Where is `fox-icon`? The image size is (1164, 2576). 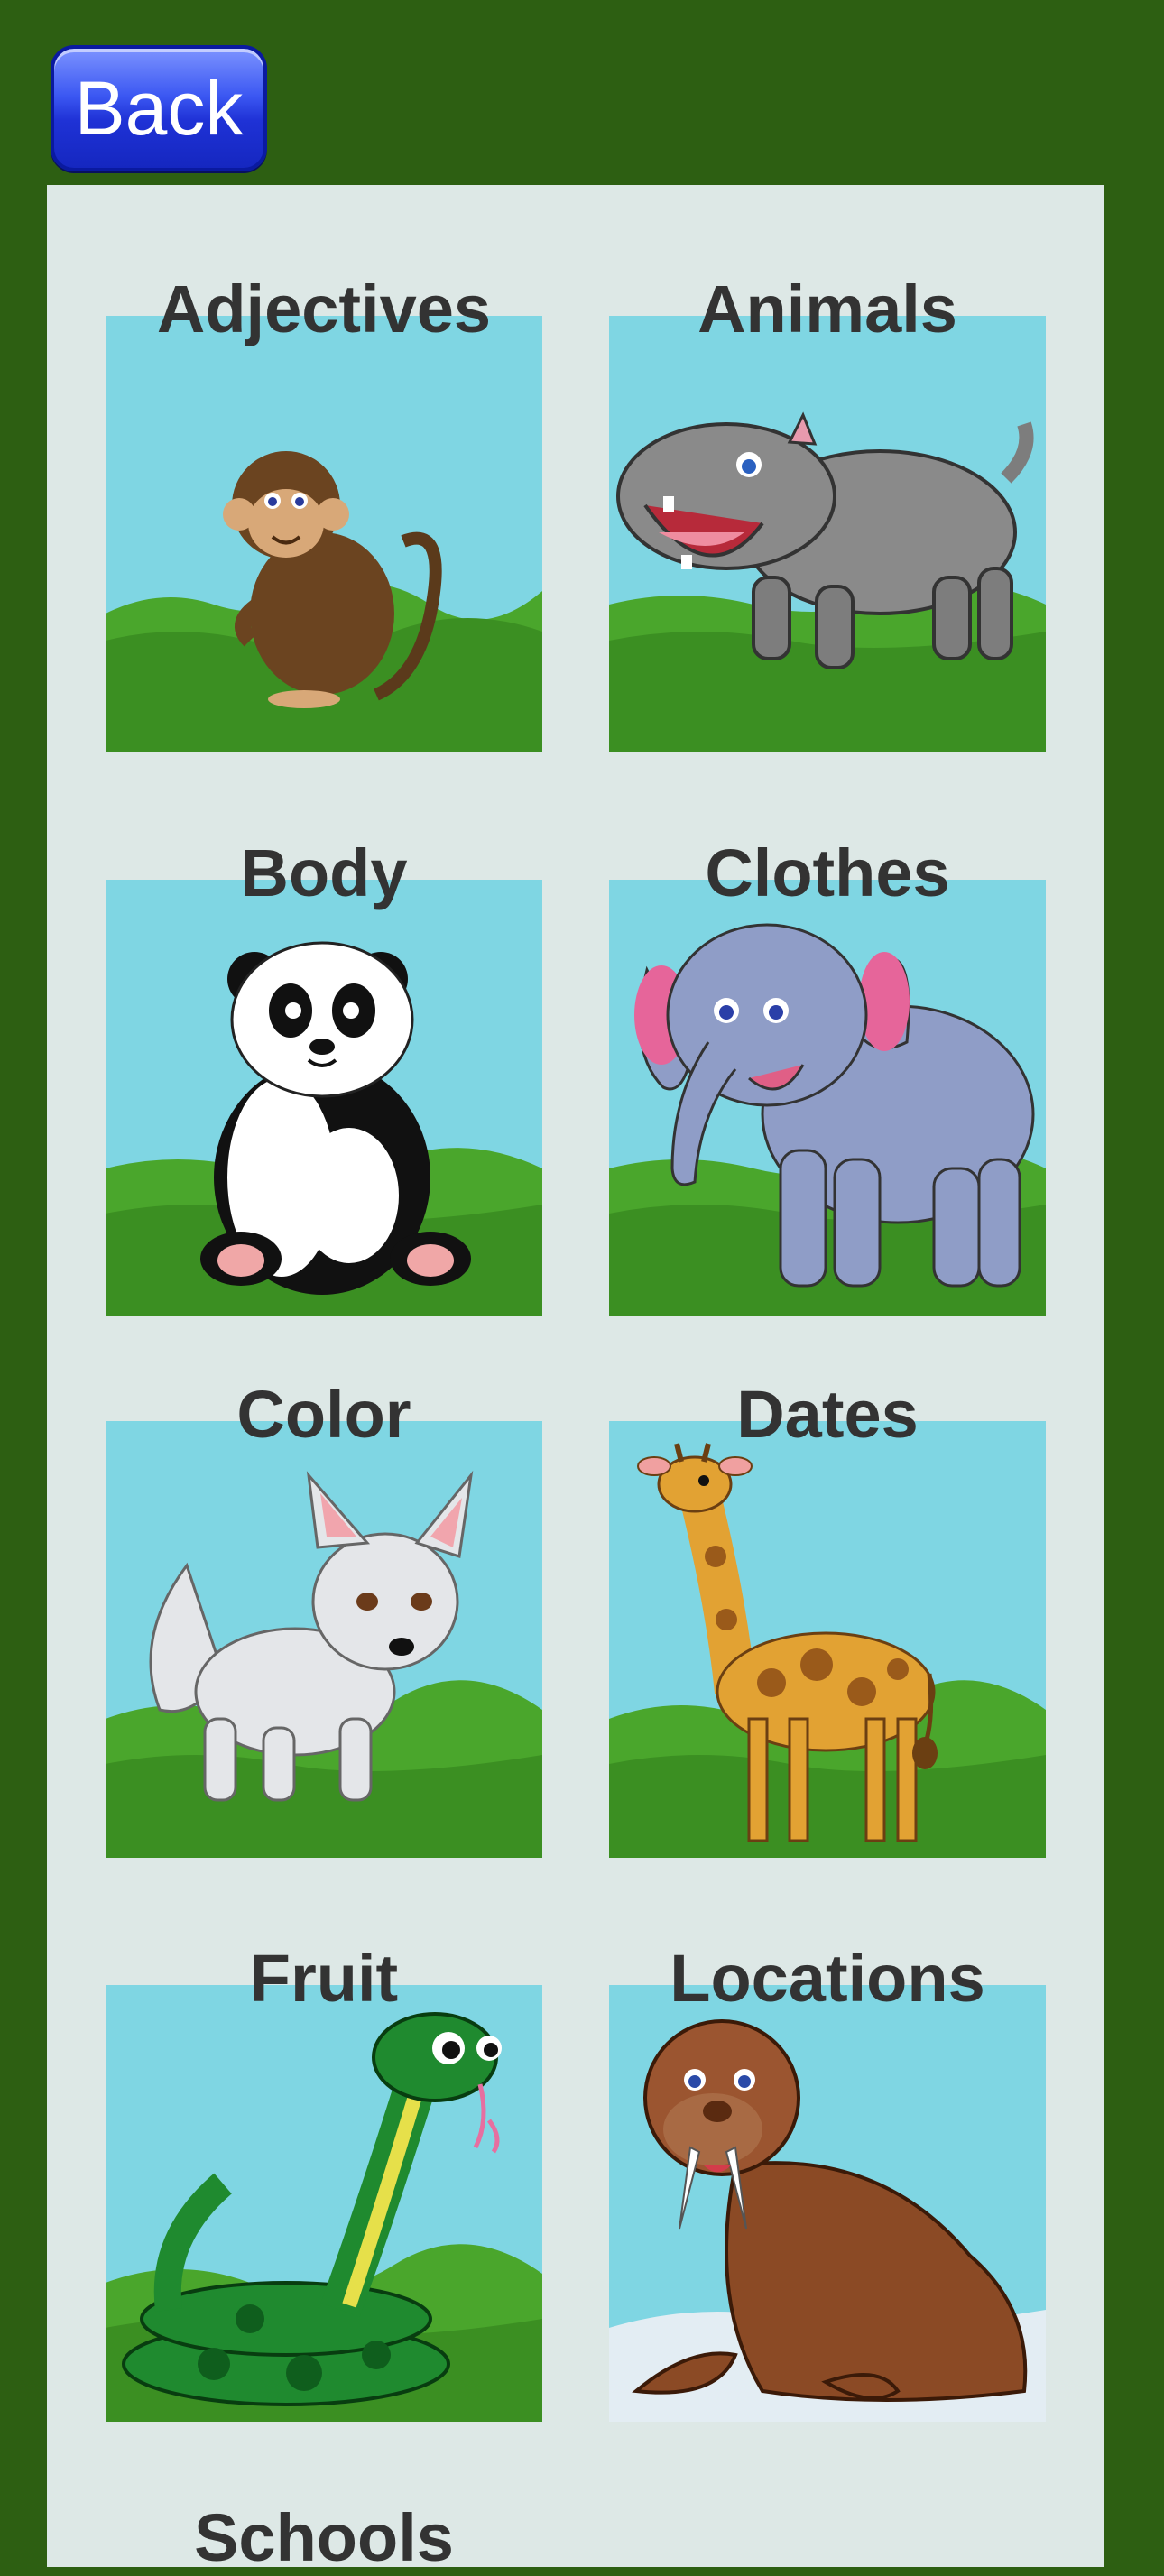
fox-icon is located at coordinates (324, 1639).